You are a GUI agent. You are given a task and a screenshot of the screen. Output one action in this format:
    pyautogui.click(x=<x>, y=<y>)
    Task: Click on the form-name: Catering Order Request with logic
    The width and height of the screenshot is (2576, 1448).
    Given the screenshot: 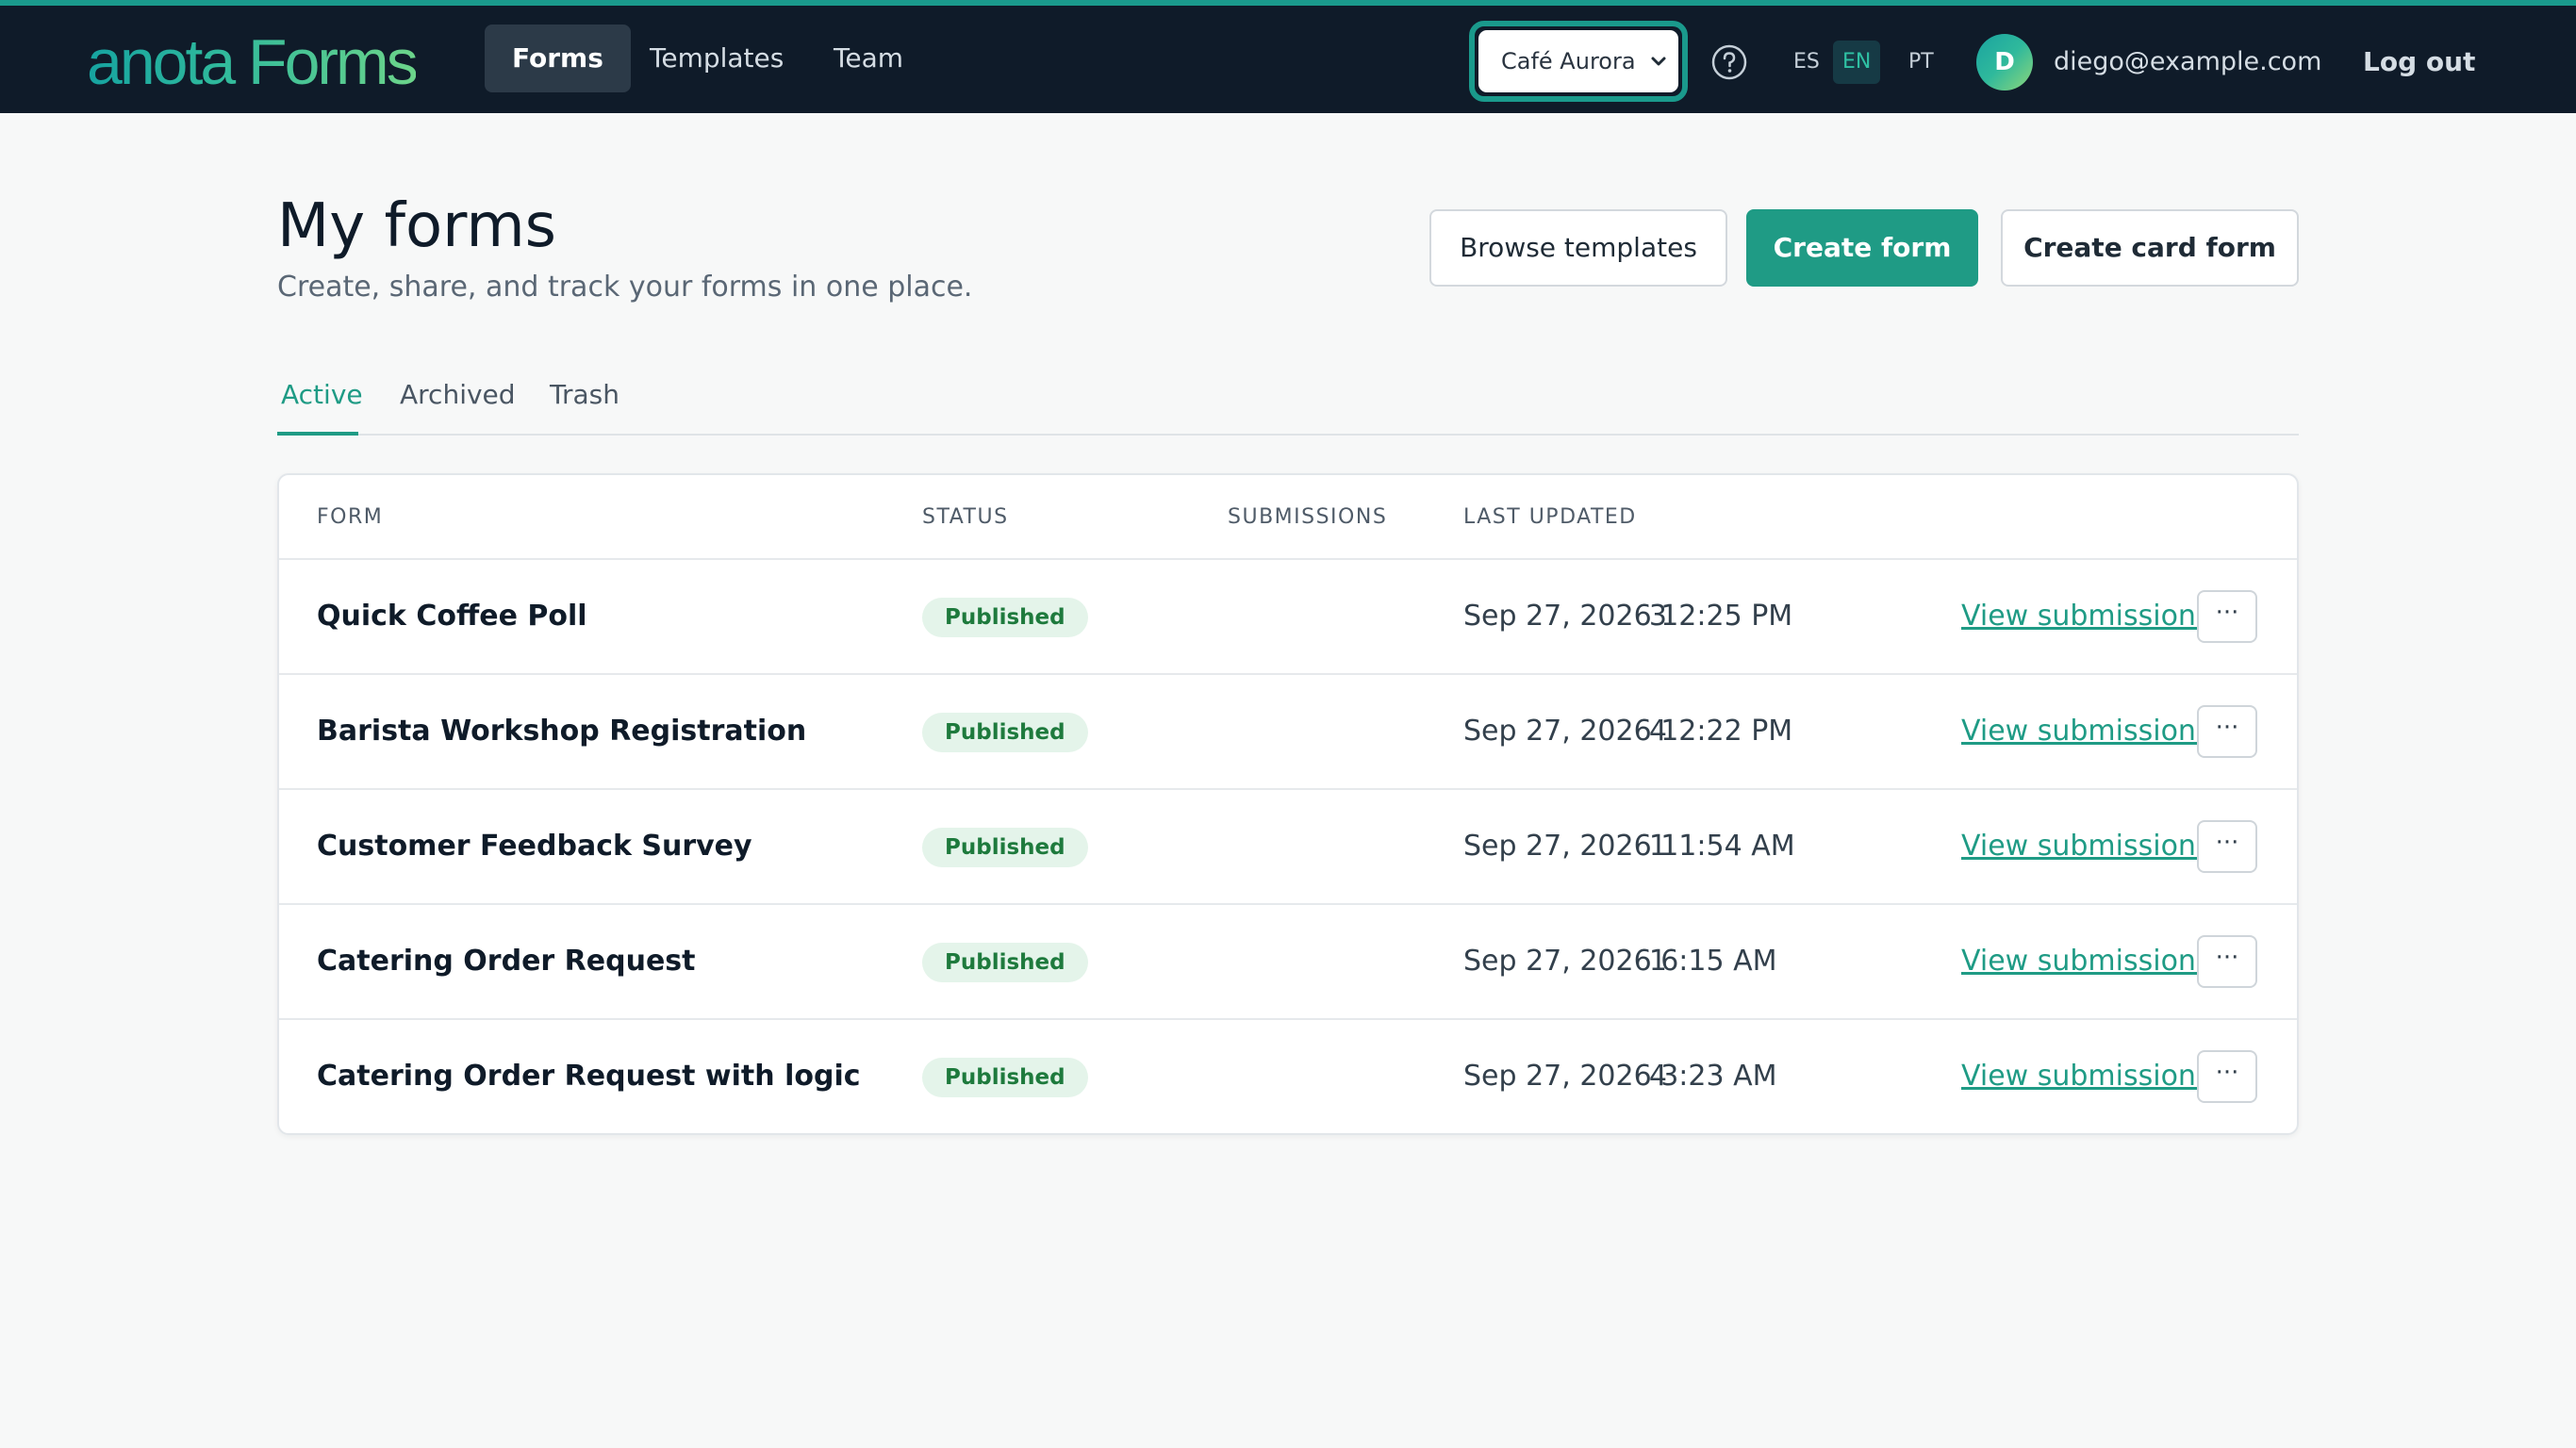 What is the action you would take?
    pyautogui.click(x=589, y=1076)
    